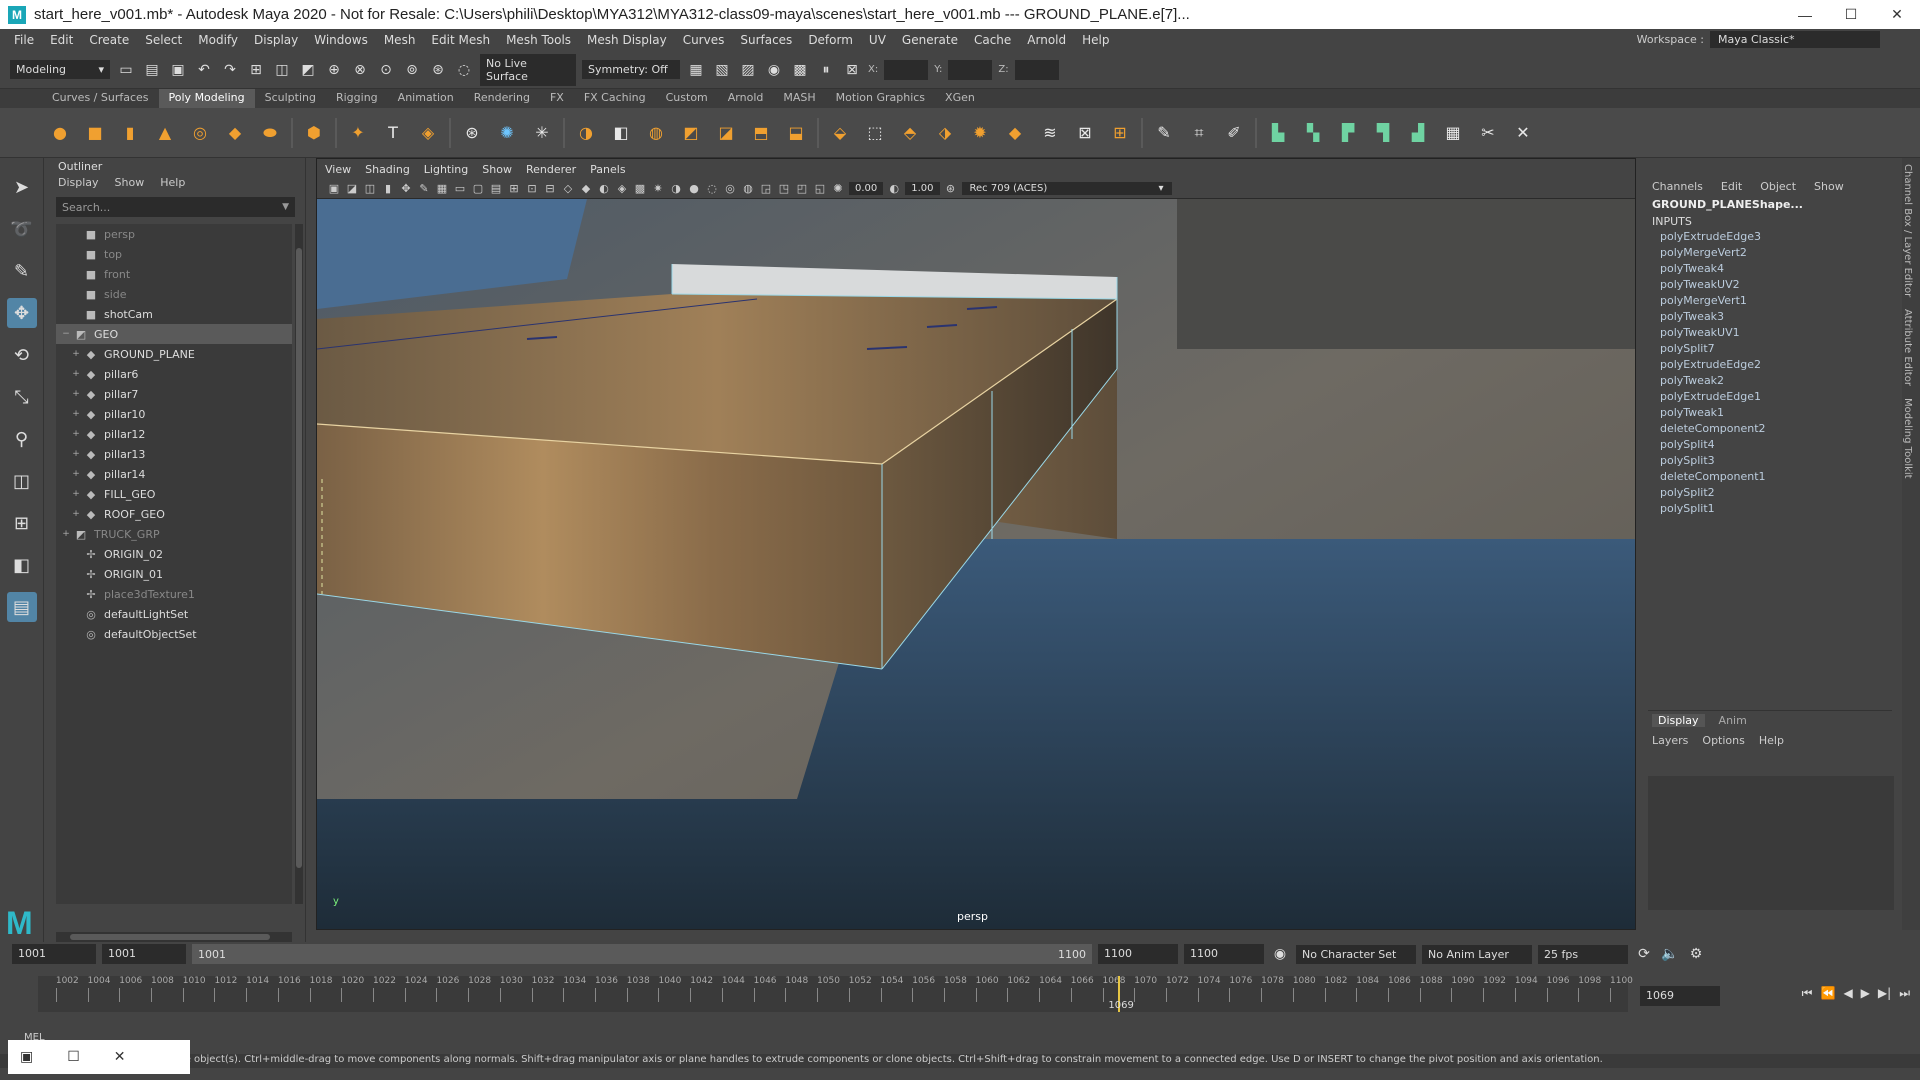  What do you see at coordinates (696, 70) in the screenshot?
I see `render-frame-icon: ▦` at bounding box center [696, 70].